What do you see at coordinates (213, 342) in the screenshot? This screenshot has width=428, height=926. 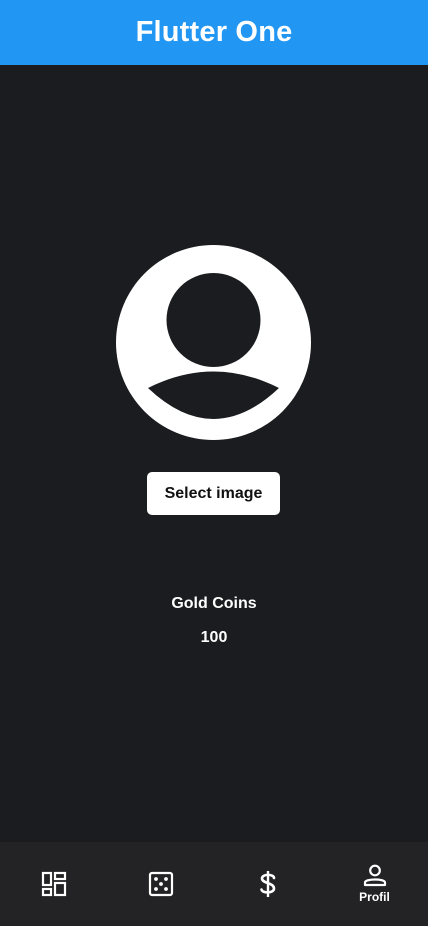 I see `avatar-placeholder-icon` at bounding box center [213, 342].